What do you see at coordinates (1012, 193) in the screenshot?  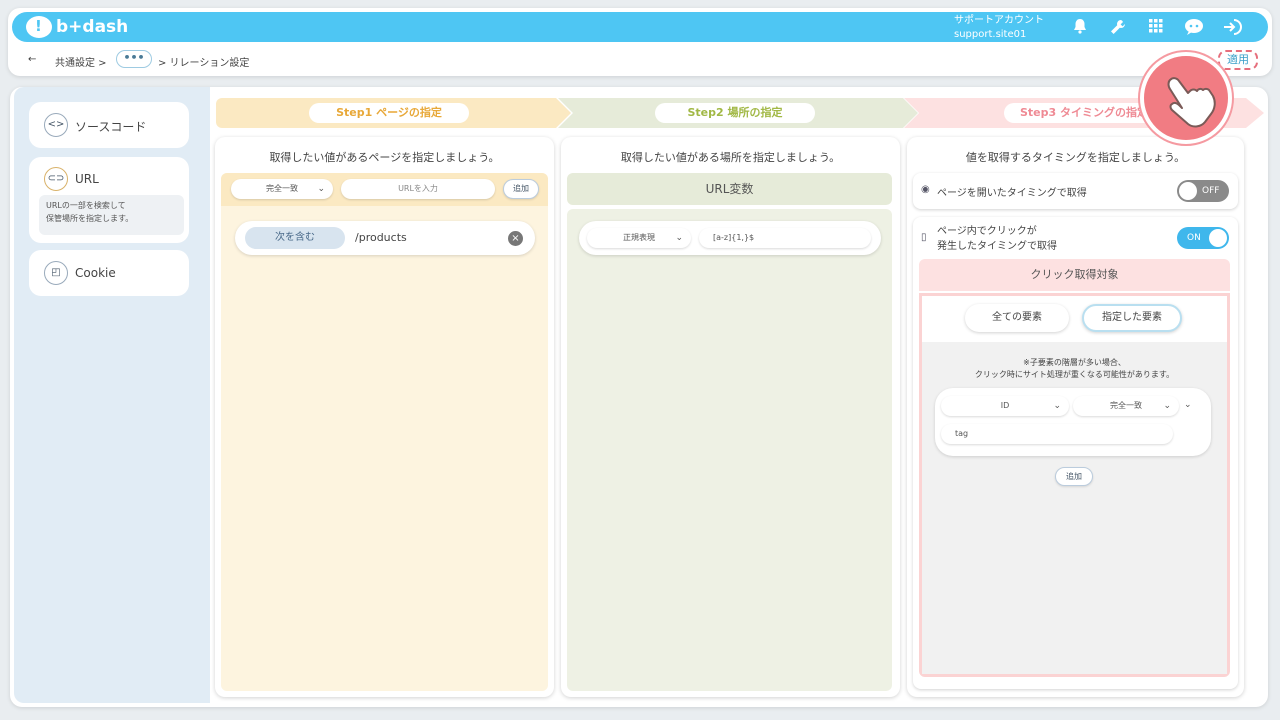 I see `open-timing-label: ページを開いたタイミングで取得` at bounding box center [1012, 193].